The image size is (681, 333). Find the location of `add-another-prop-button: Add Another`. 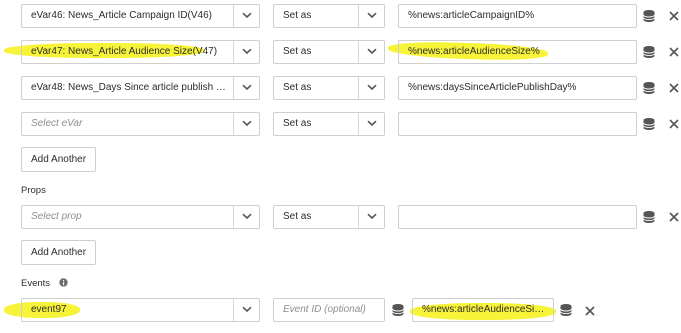

add-another-prop-button: Add Another is located at coordinates (59, 252).